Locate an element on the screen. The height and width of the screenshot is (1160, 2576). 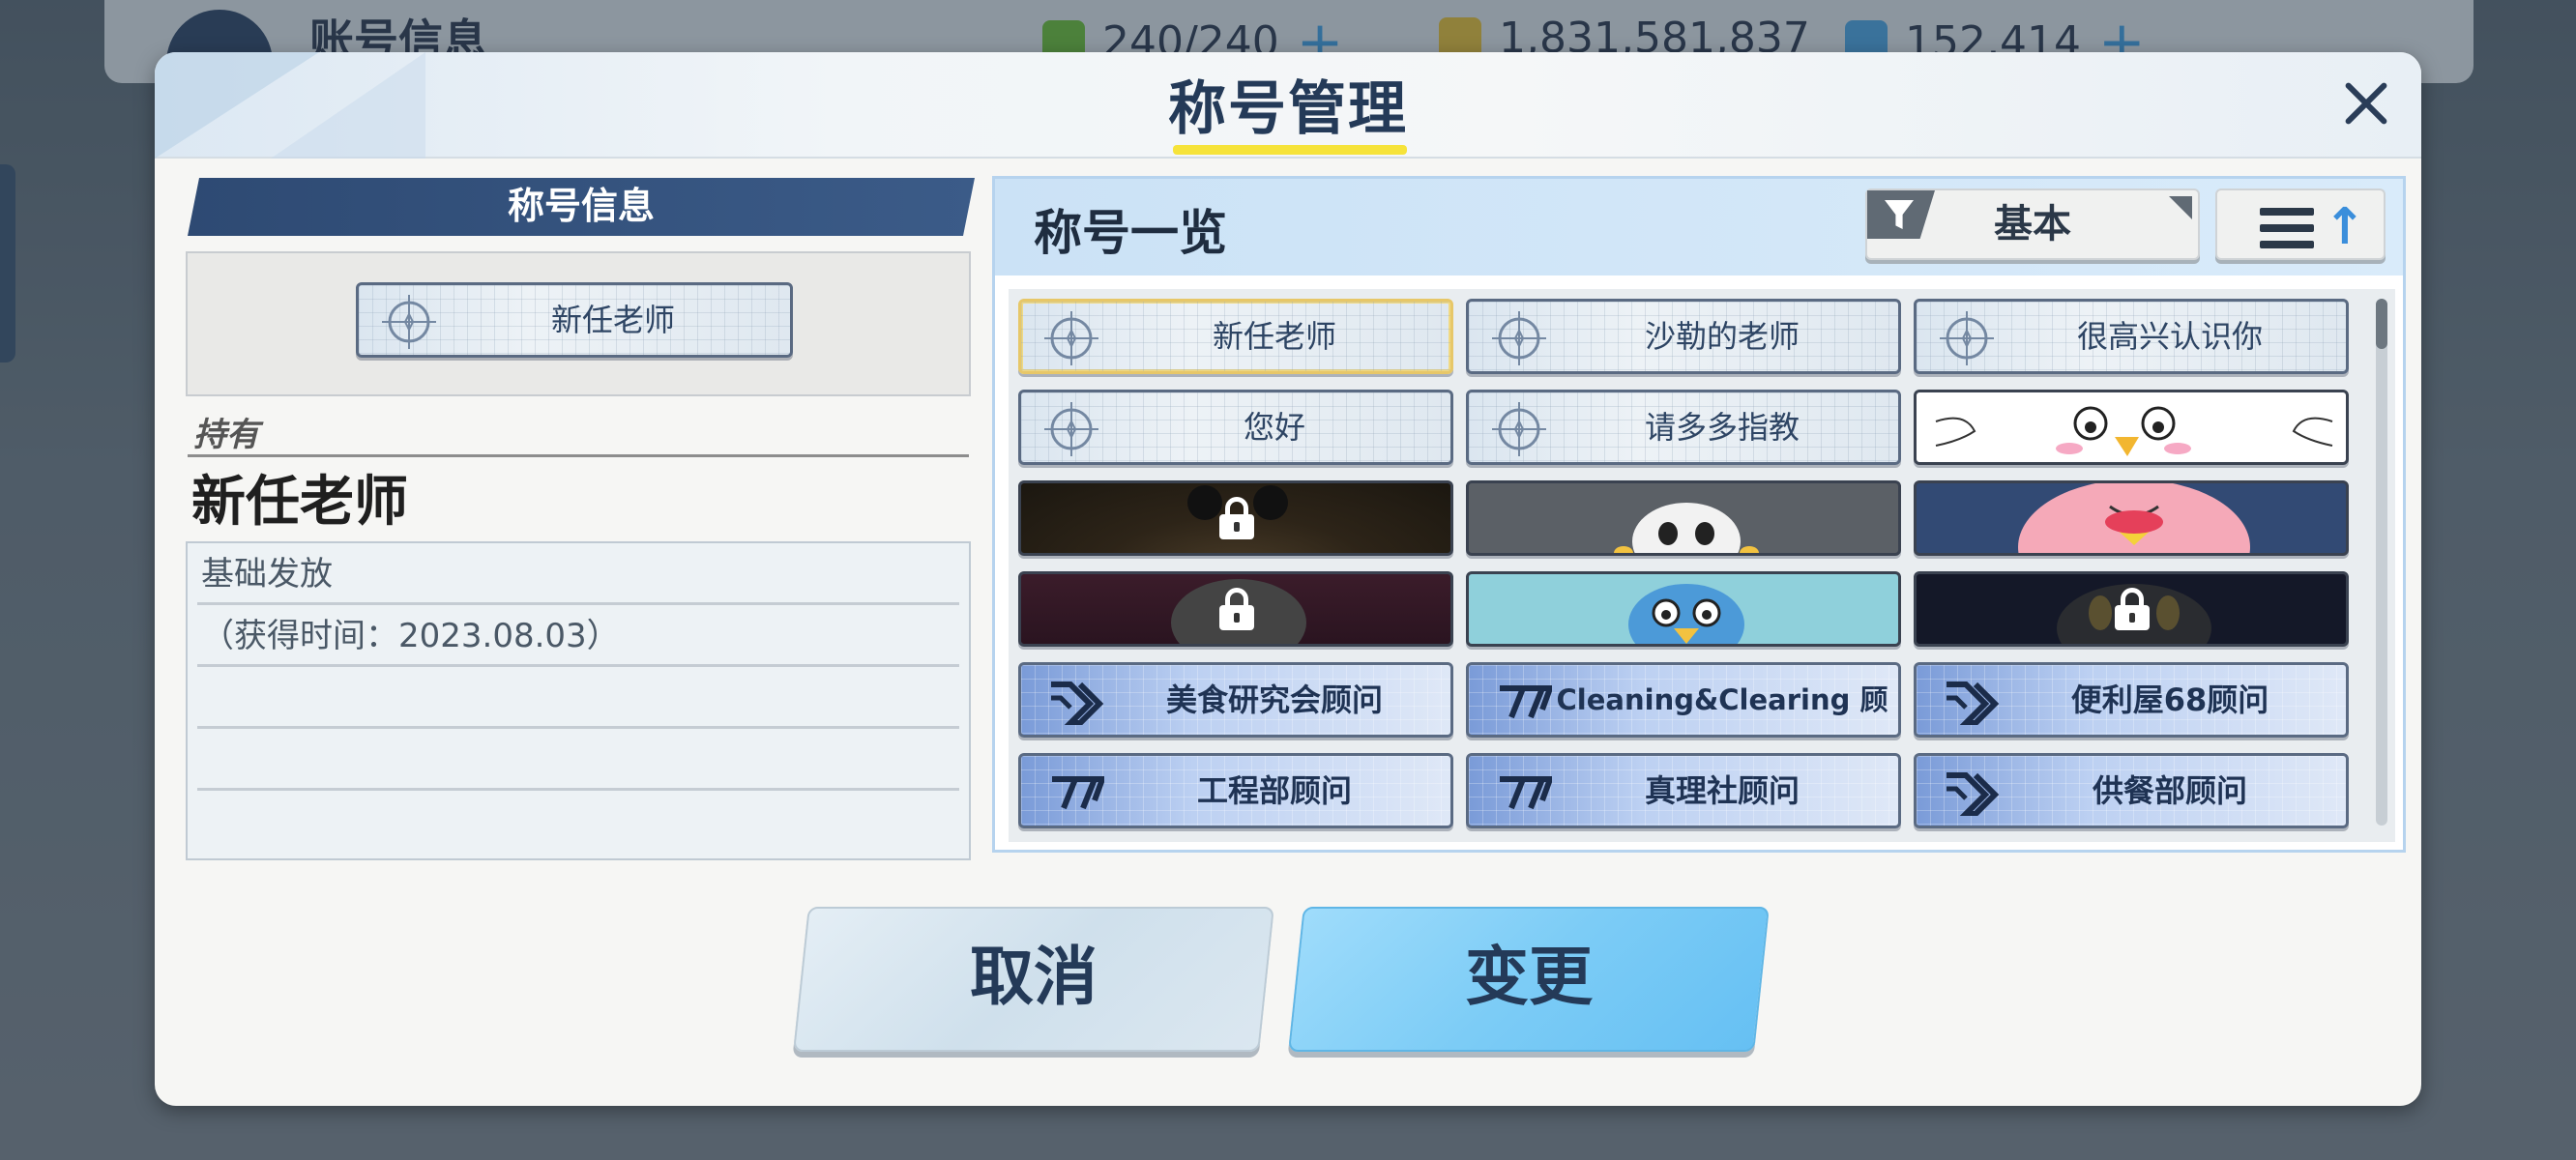
sort-button: ↑ is located at coordinates (2300, 224).